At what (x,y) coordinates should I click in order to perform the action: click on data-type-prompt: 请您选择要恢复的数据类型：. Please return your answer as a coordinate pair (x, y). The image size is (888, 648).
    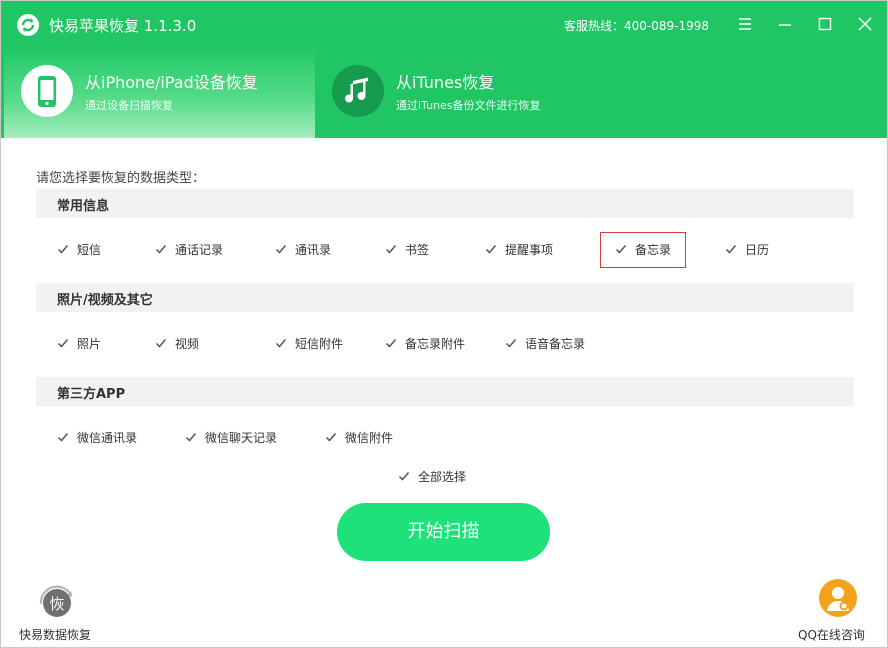
    Looking at the image, I should click on (121, 178).